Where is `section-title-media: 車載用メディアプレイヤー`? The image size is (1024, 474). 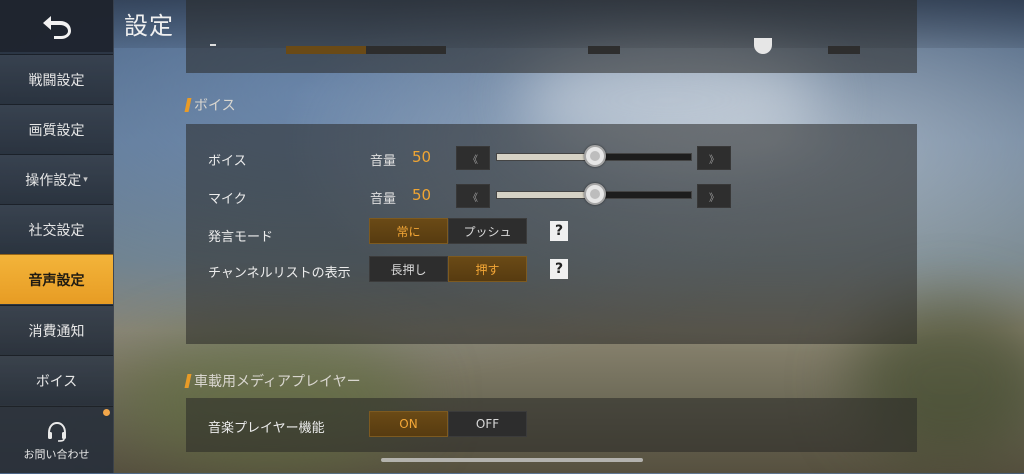 section-title-media: 車載用メディアプレイヤー is located at coordinates (272, 381).